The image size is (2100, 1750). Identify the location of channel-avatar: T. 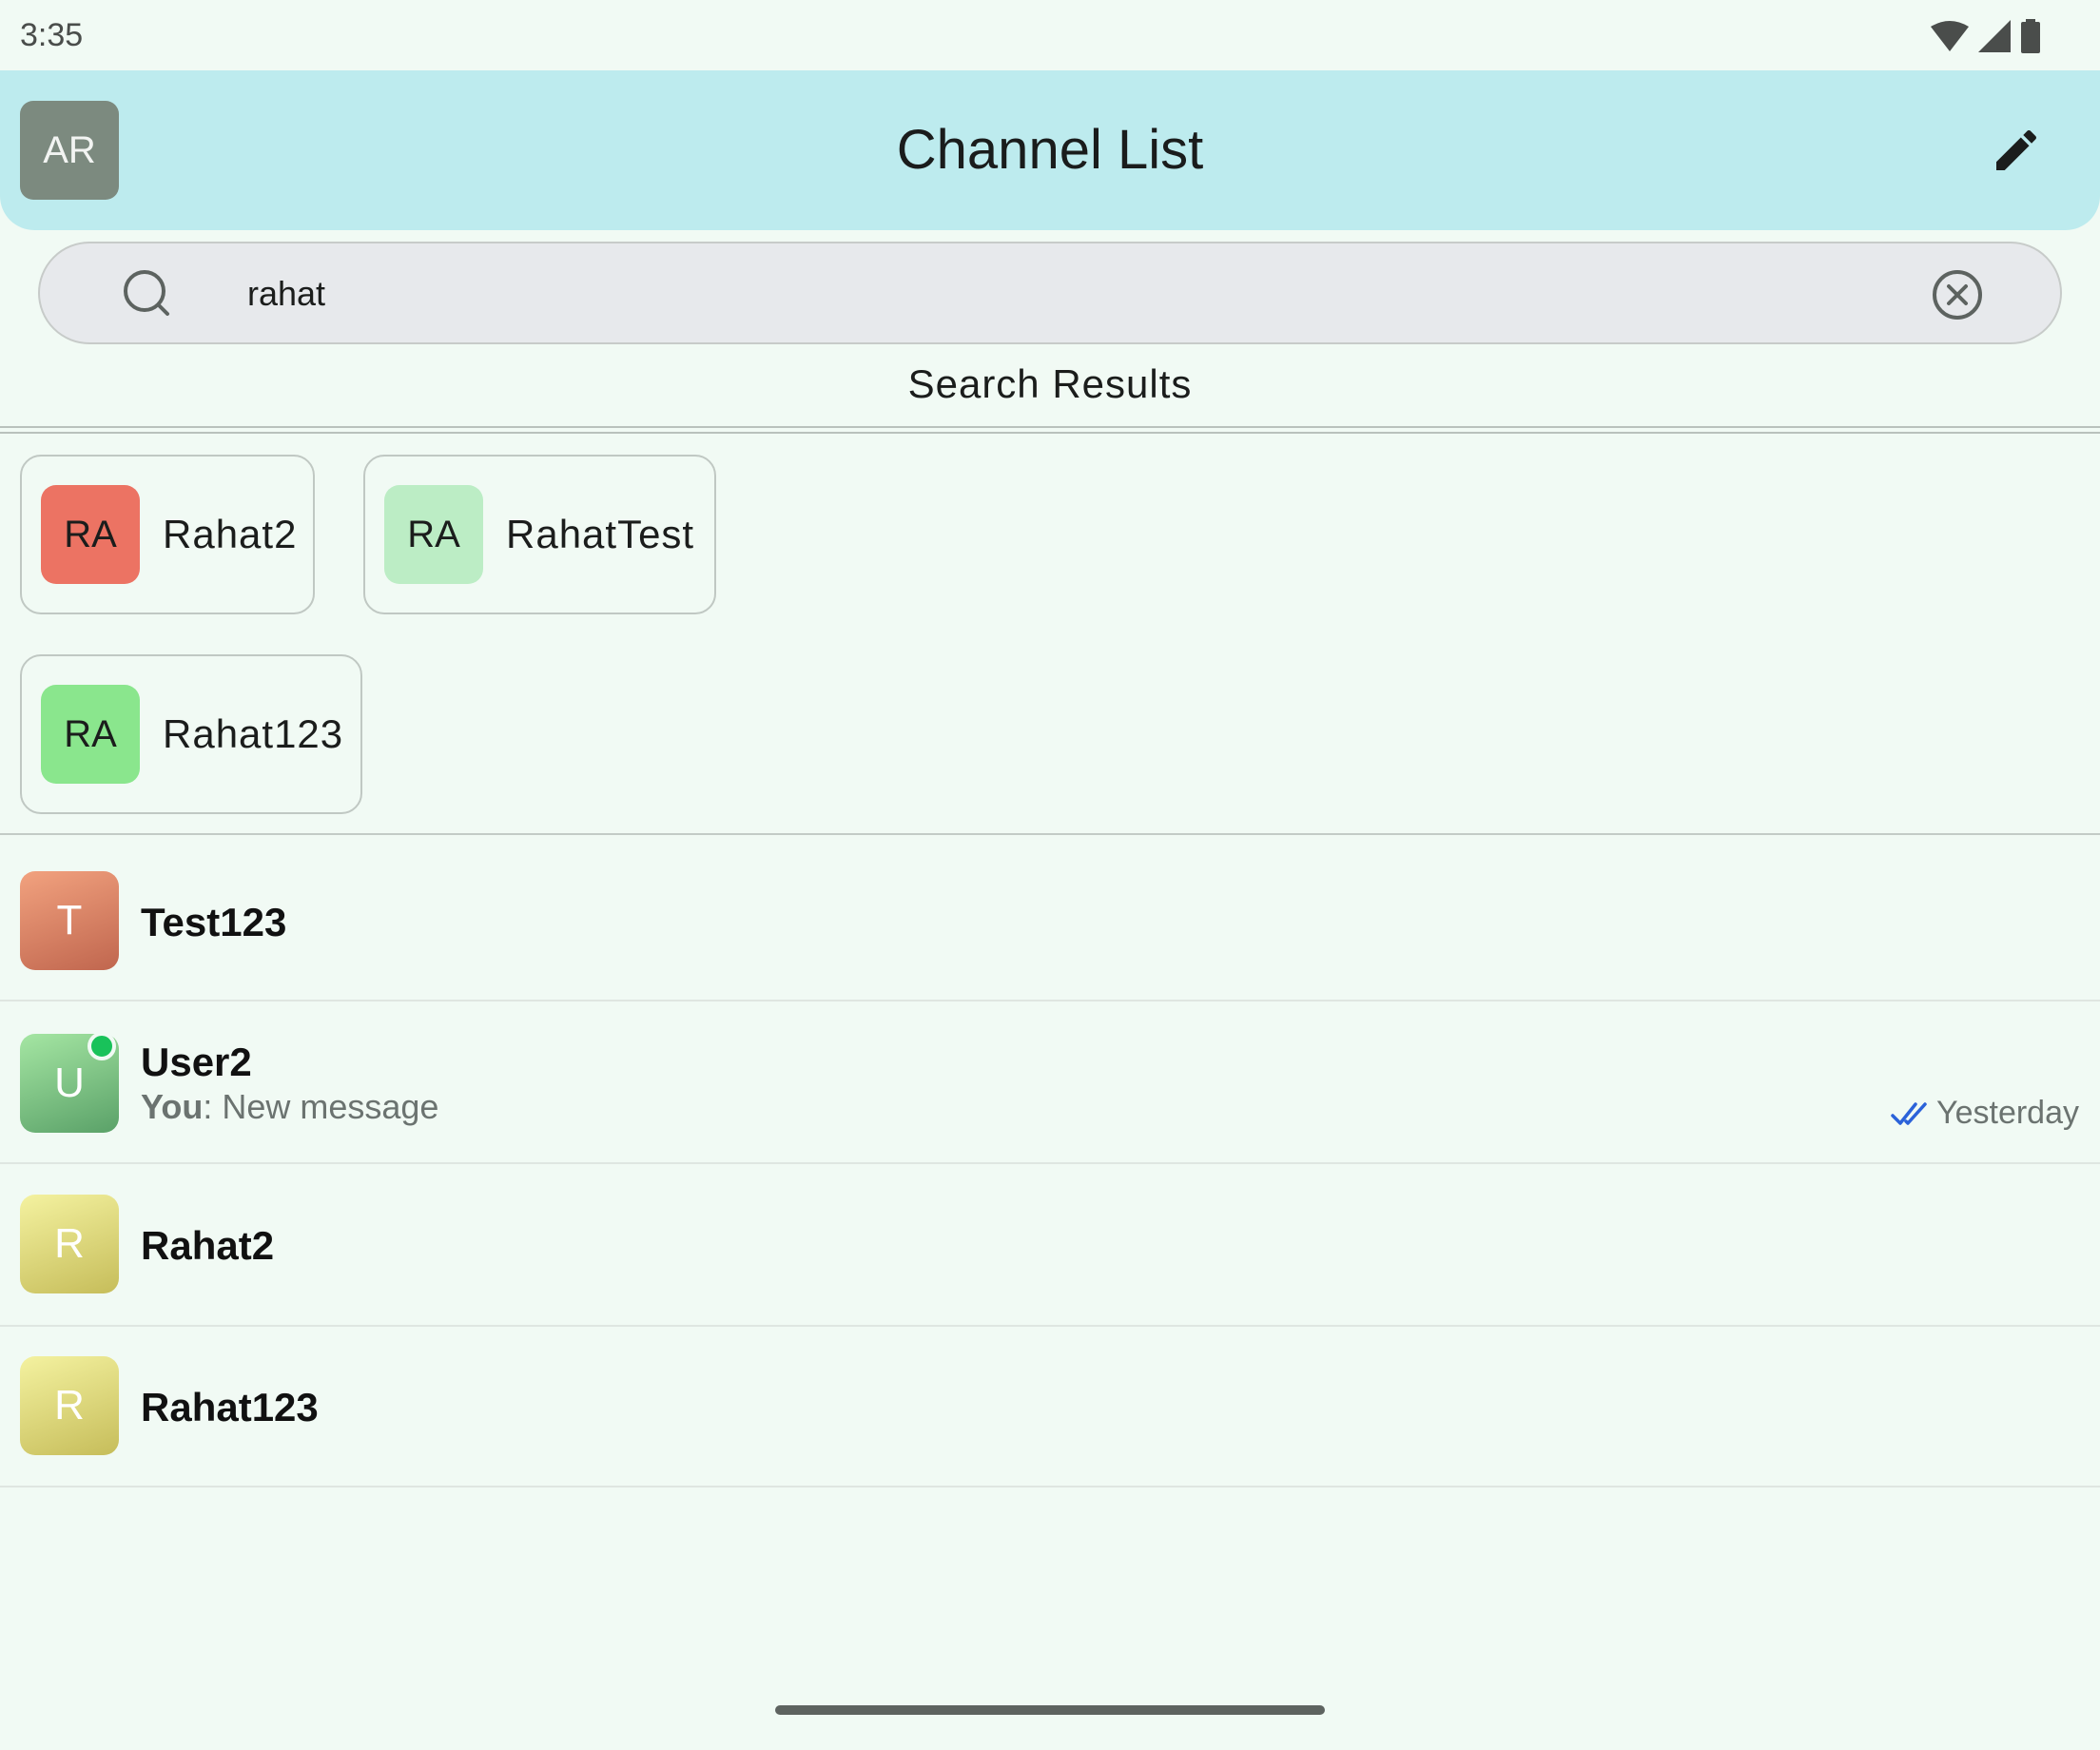
(69, 920).